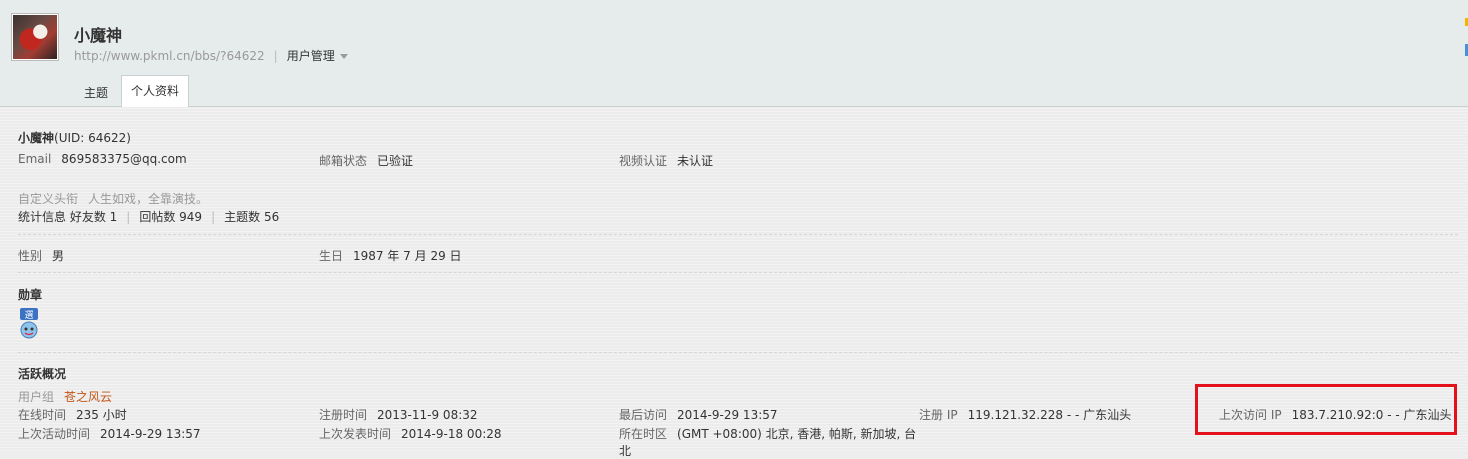 Image resolution: width=1468 pixels, height=459 pixels. I want to click on friends-count-link: 好友数 1, so click(93, 217).